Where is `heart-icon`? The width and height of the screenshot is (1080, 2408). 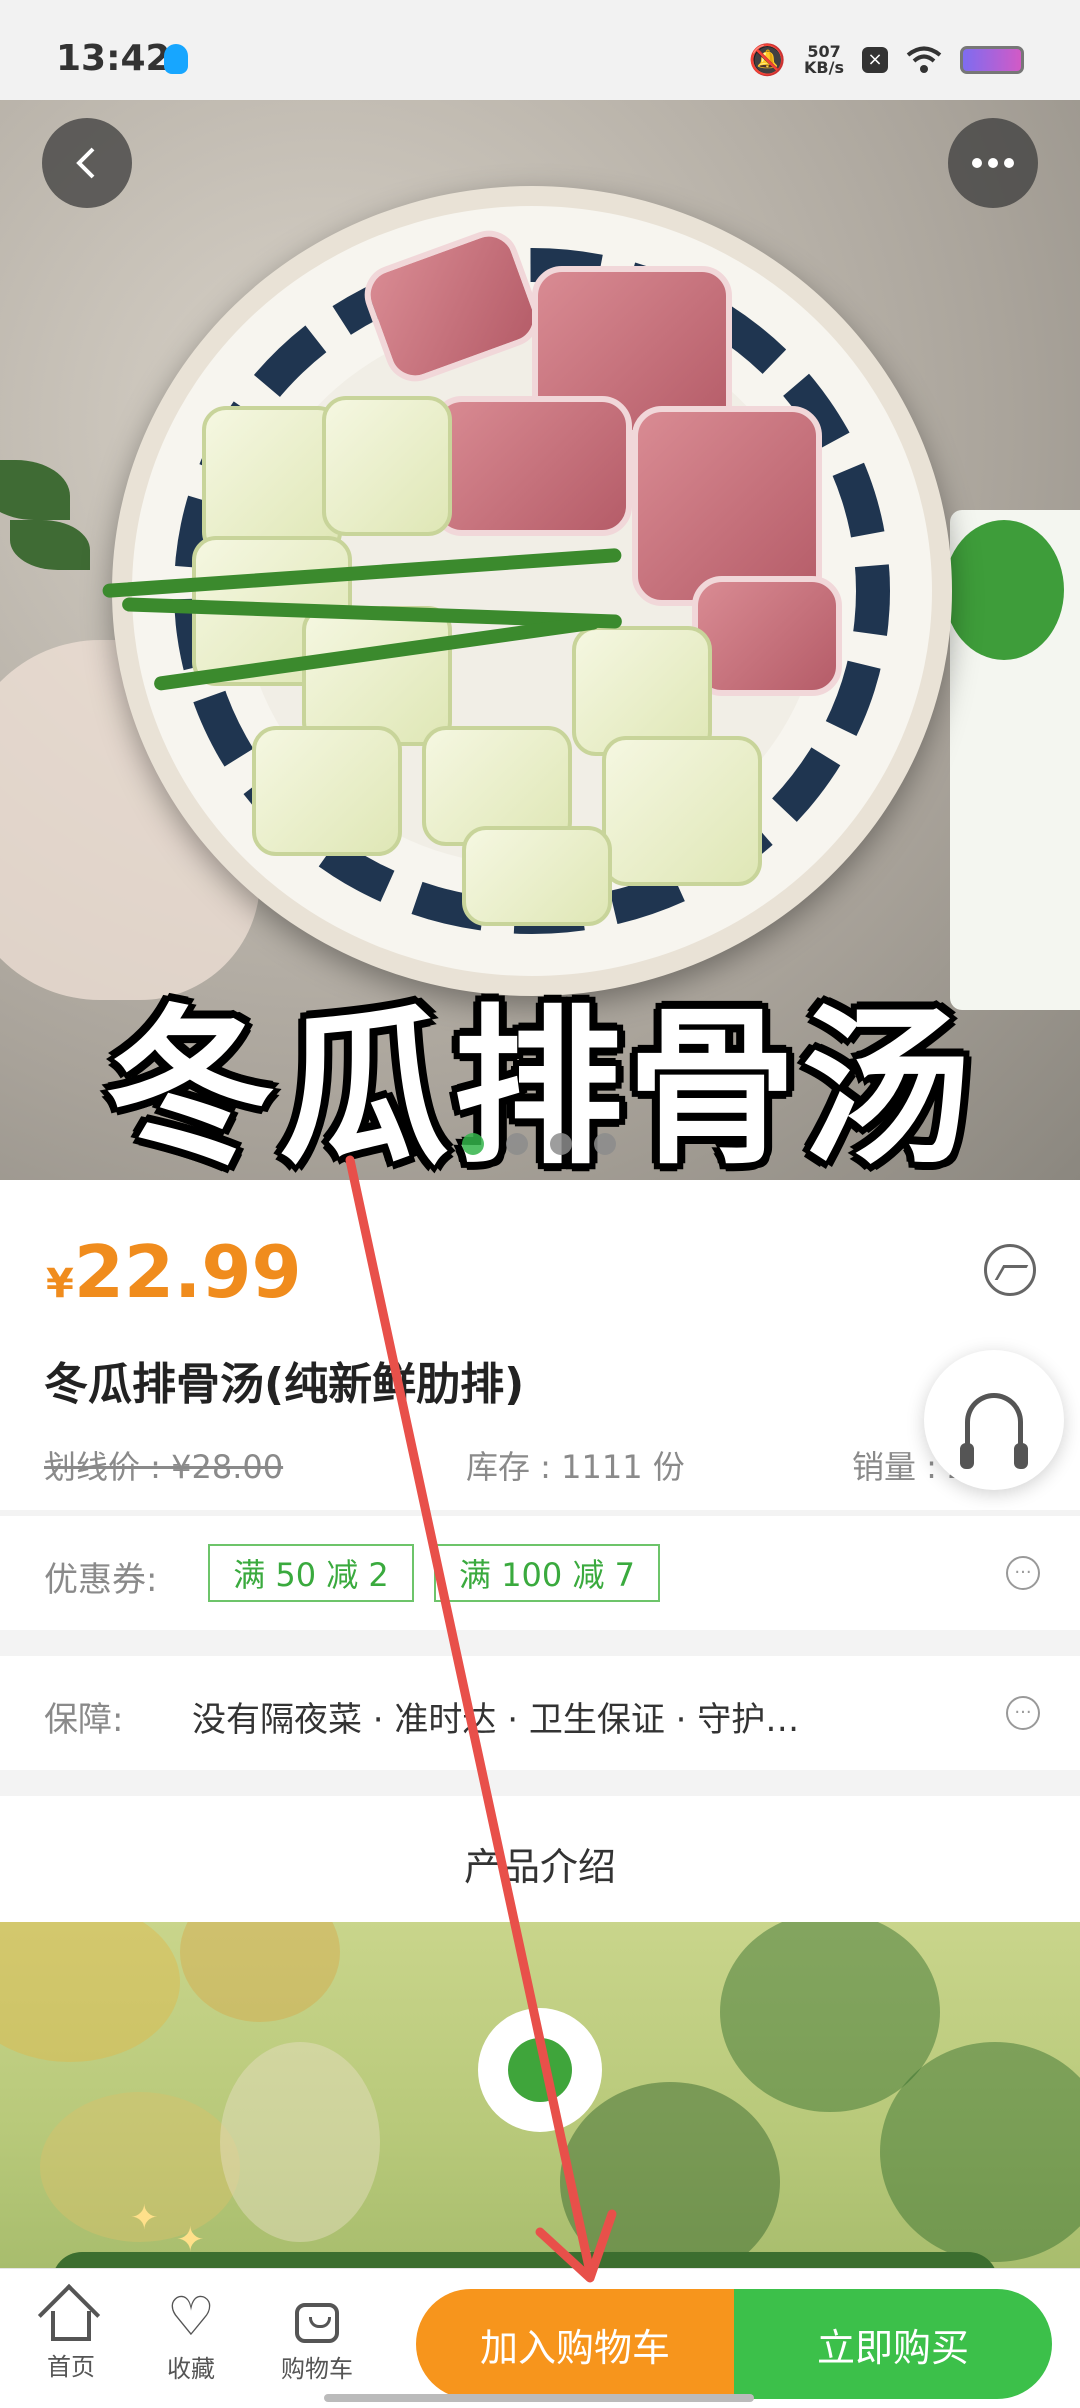
heart-icon is located at coordinates (191, 2316).